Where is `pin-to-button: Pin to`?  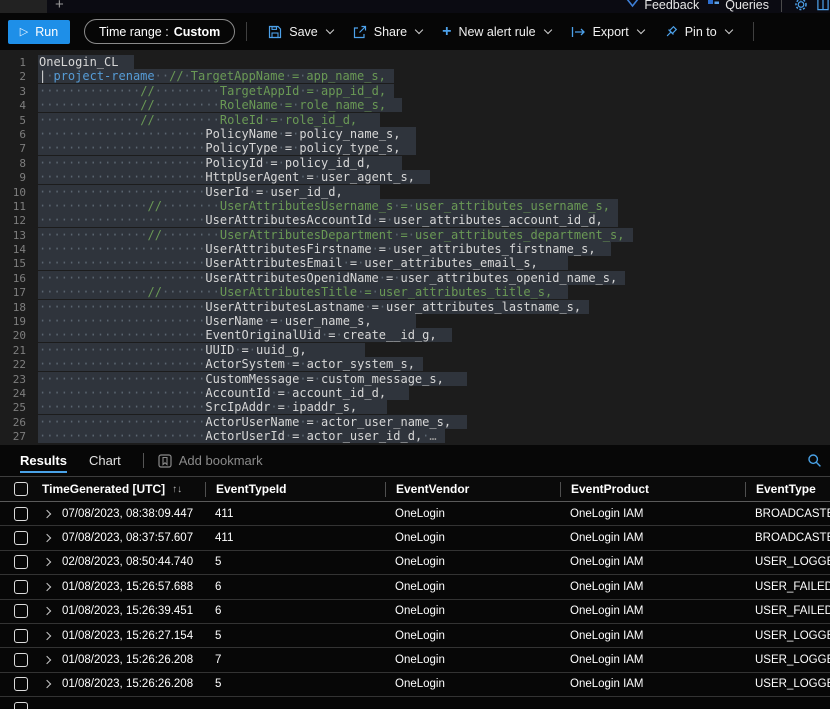 pin-to-button: Pin to is located at coordinates (698, 32).